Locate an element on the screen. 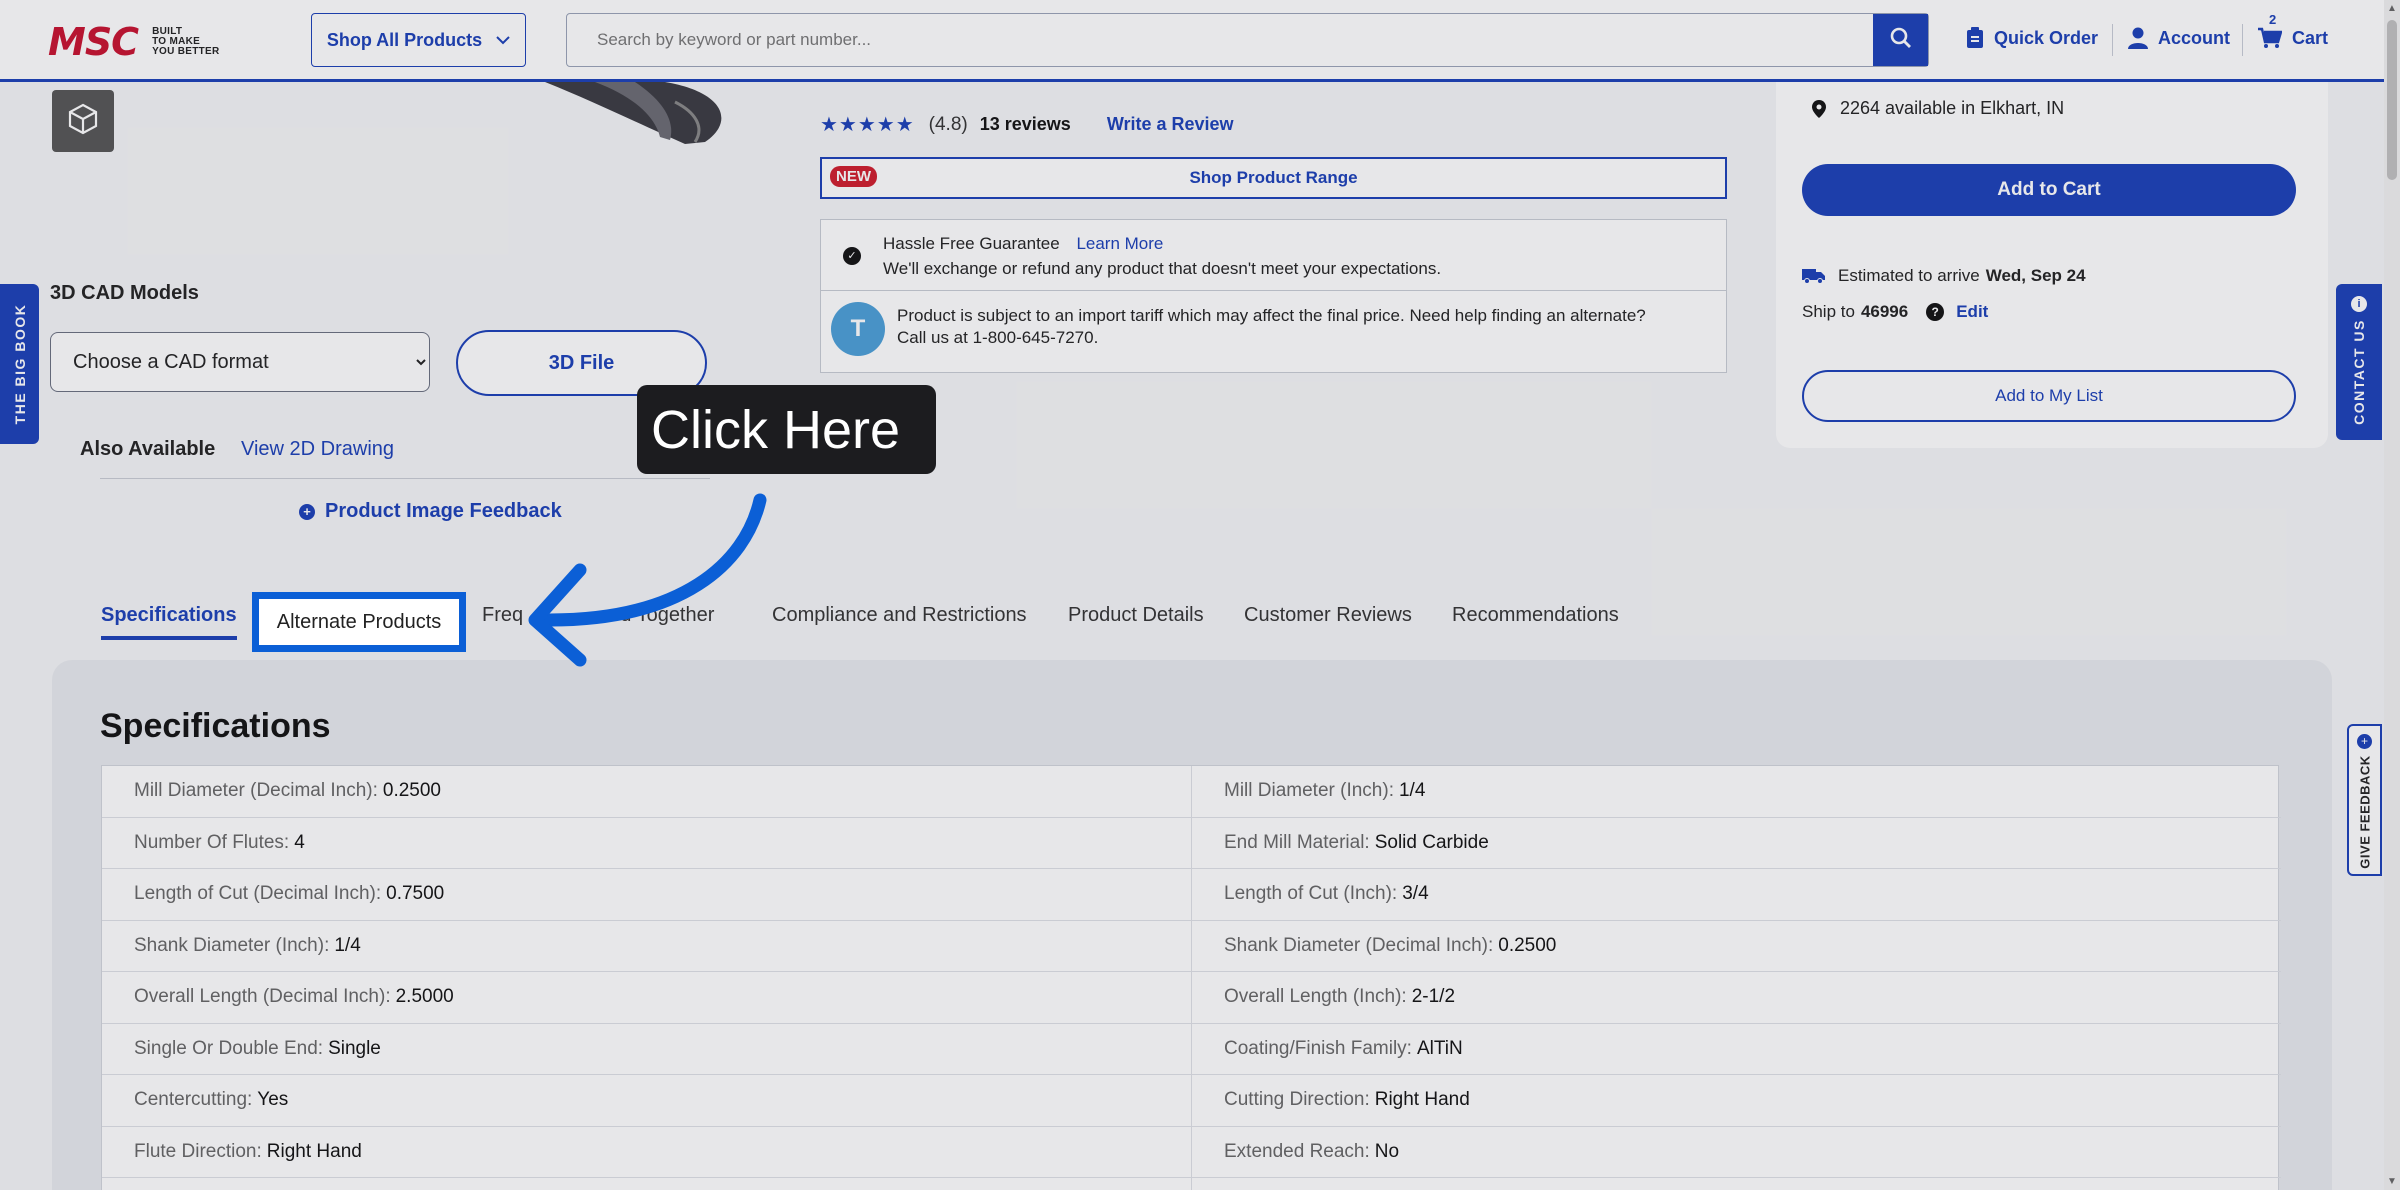  spec-cell-right: End Mill Material: Solid Carbide is located at coordinates (1736, 843).